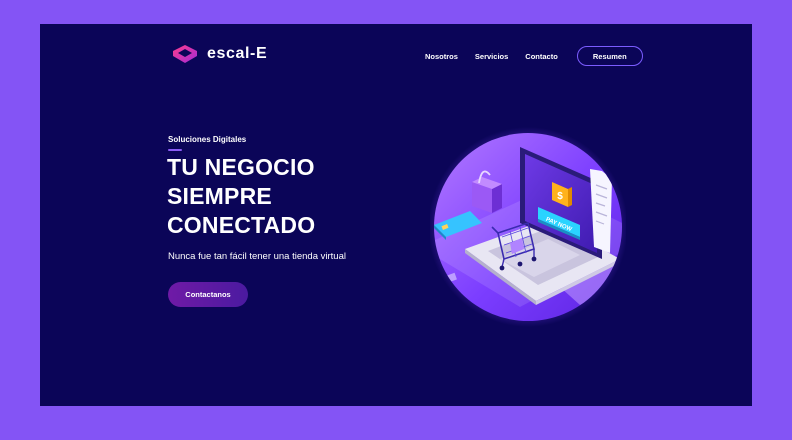 The height and width of the screenshot is (440, 792). Describe the element at coordinates (441, 56) in the screenshot. I see `nav-link-nosotros: Nosotros` at that location.